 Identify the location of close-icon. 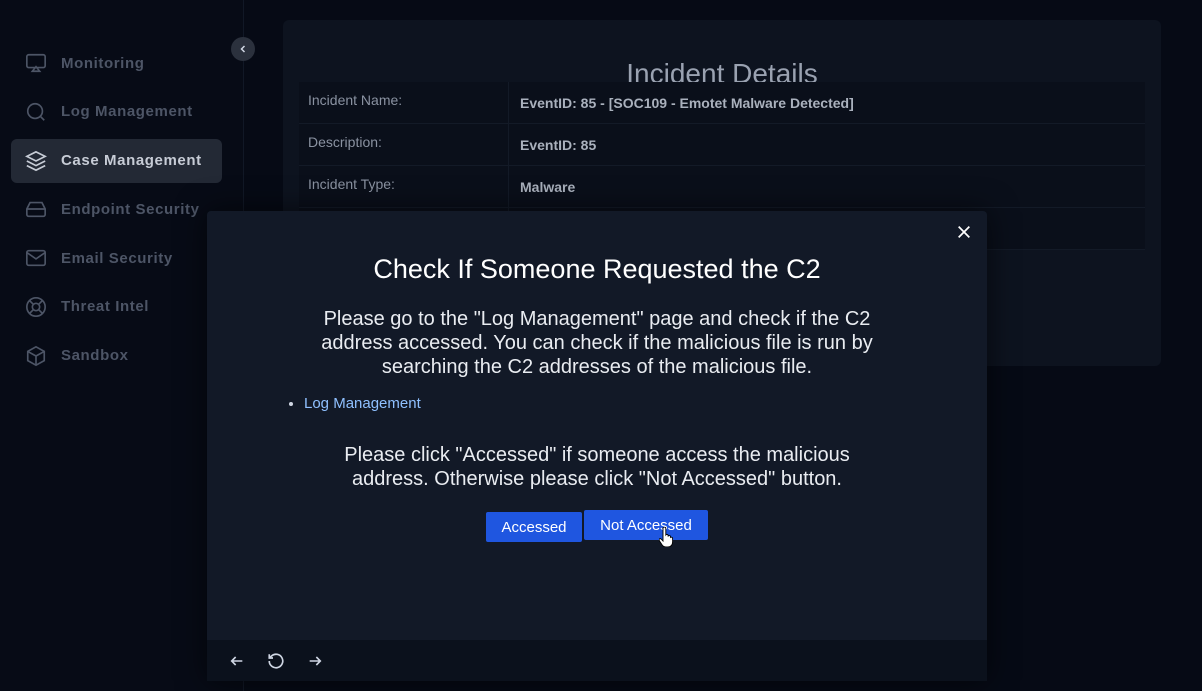
(964, 232).